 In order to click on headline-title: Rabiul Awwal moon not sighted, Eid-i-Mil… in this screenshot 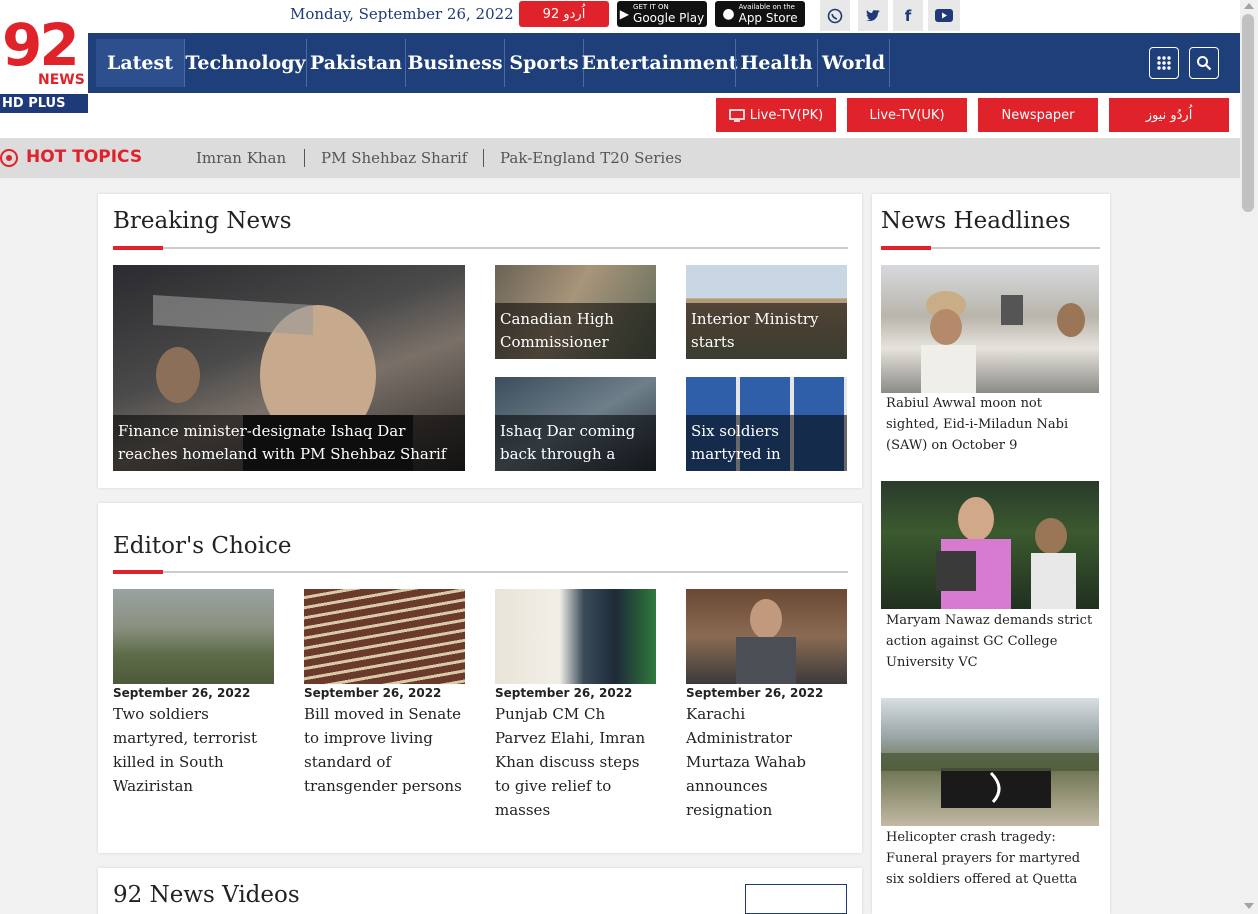, I will do `click(991, 424)`.